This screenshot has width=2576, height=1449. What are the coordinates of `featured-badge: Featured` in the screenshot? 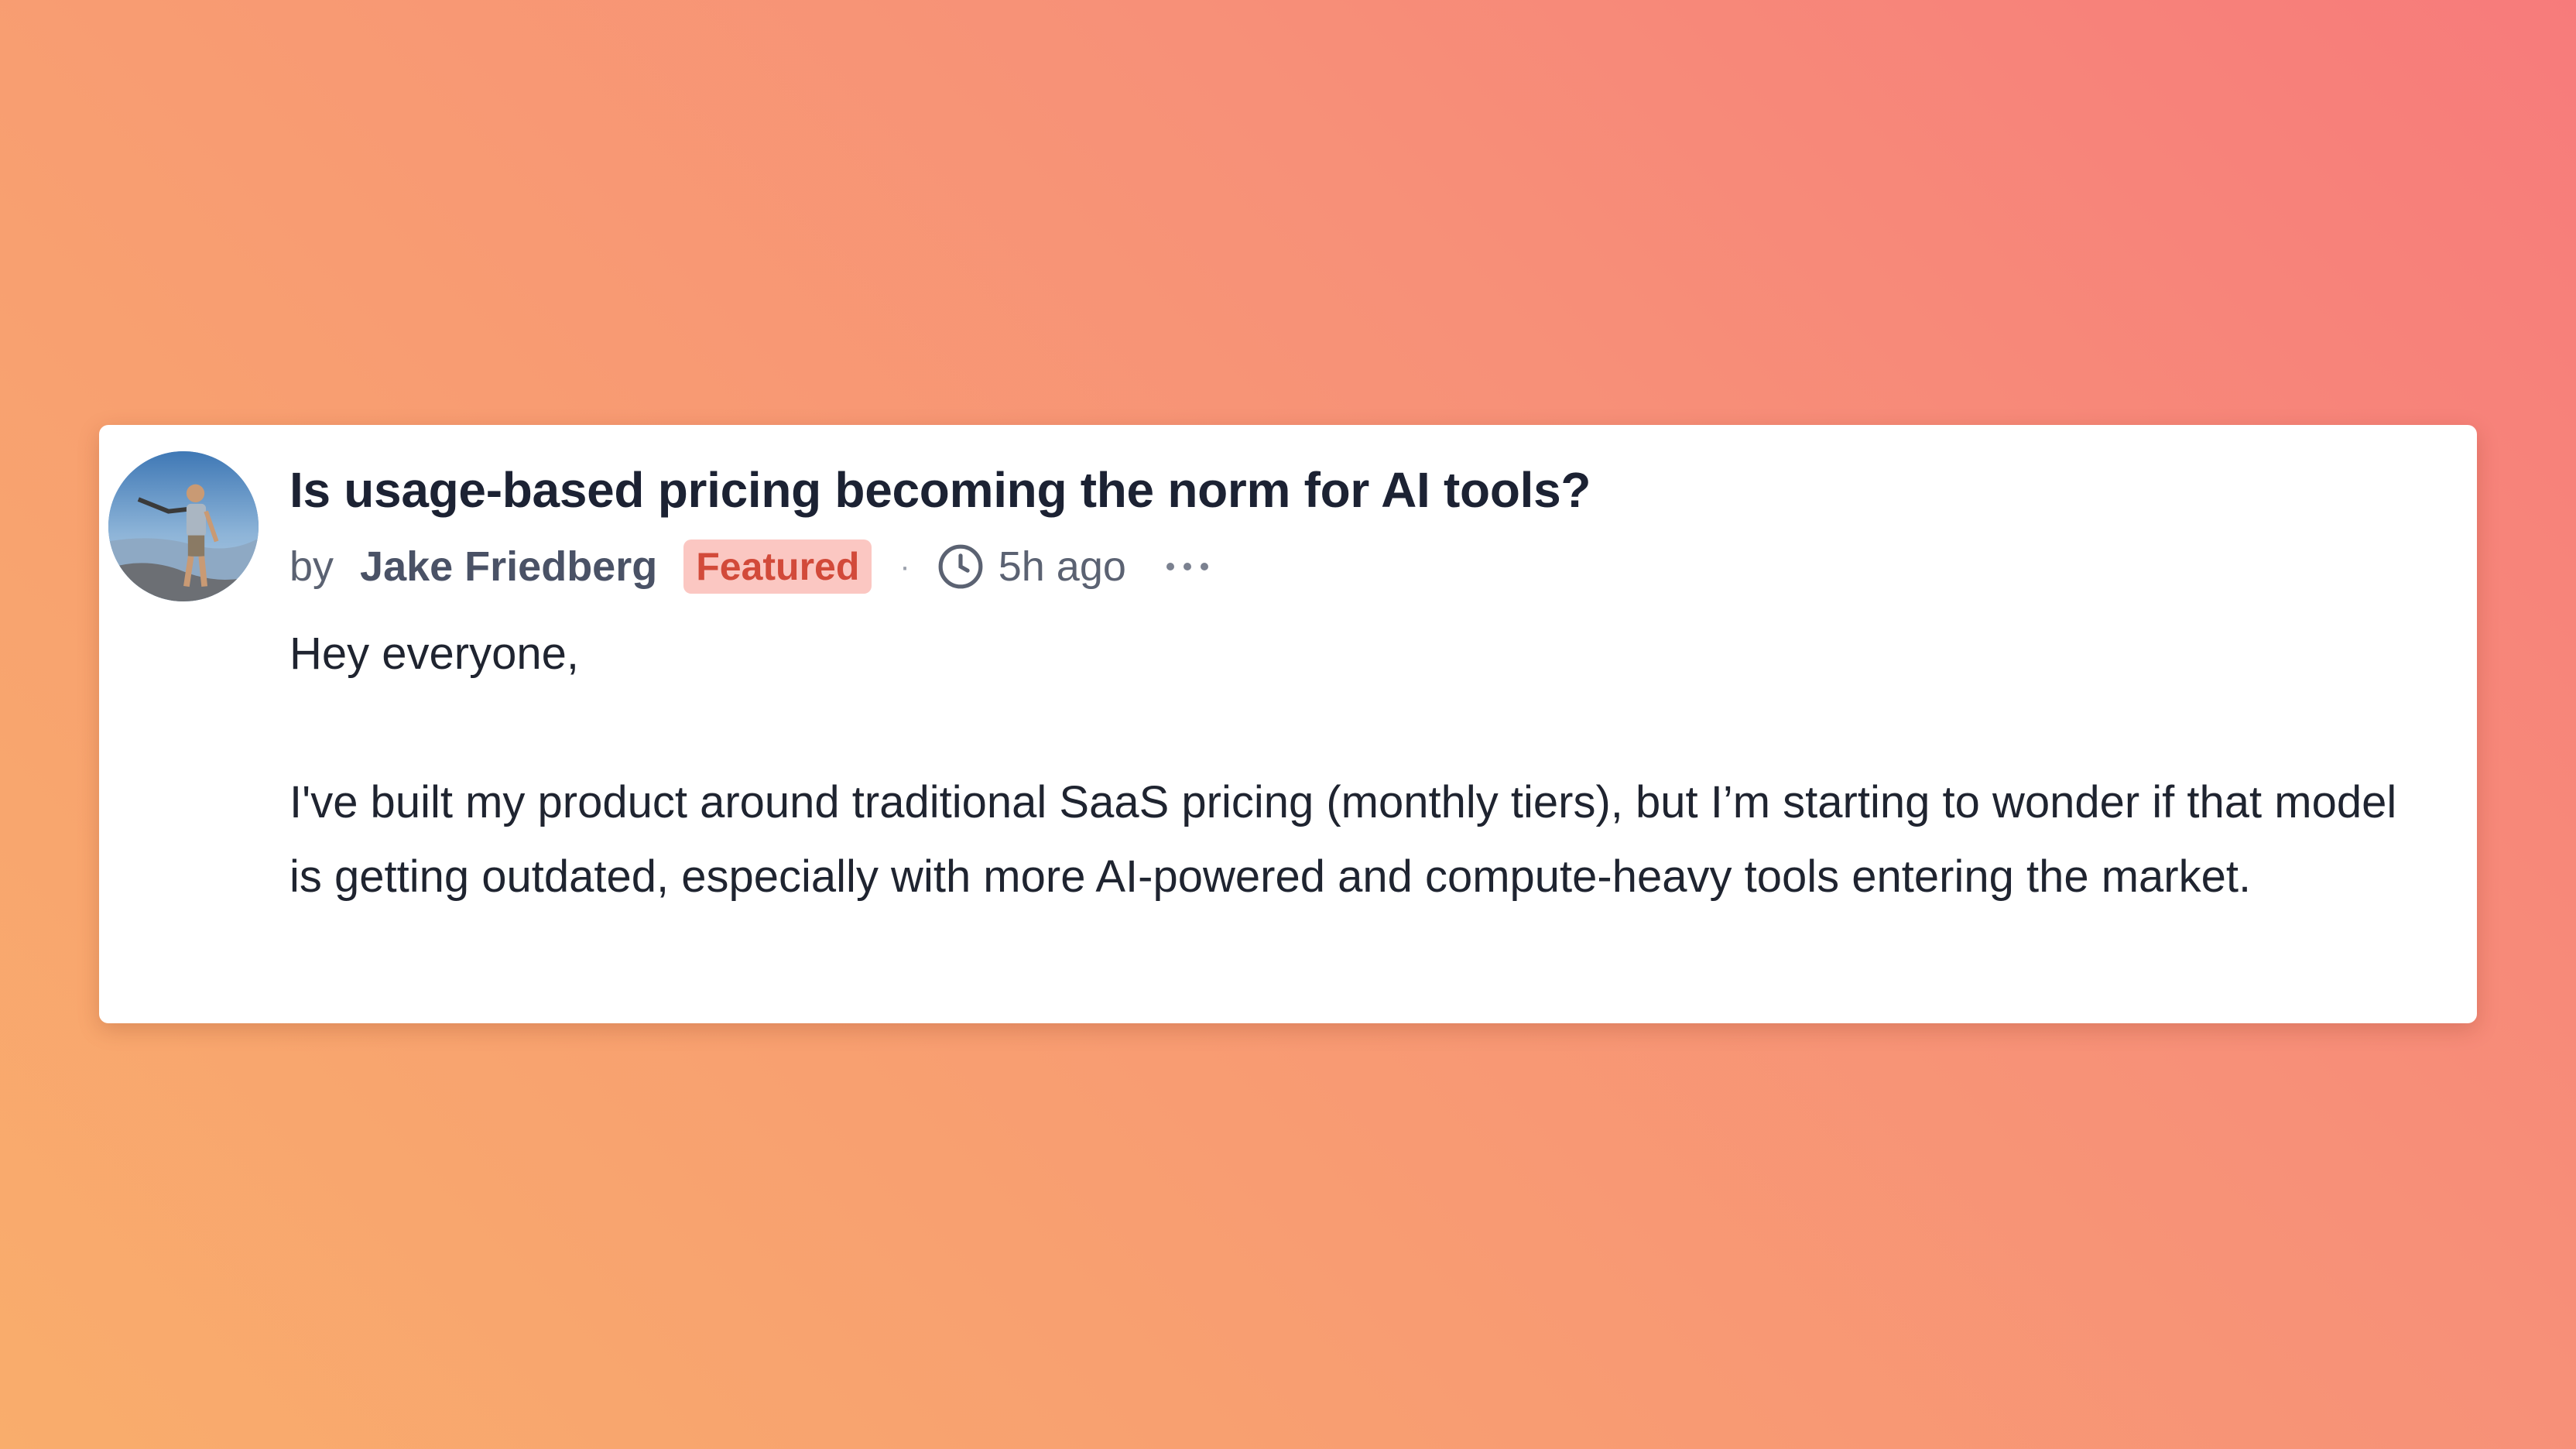 It's located at (777, 567).